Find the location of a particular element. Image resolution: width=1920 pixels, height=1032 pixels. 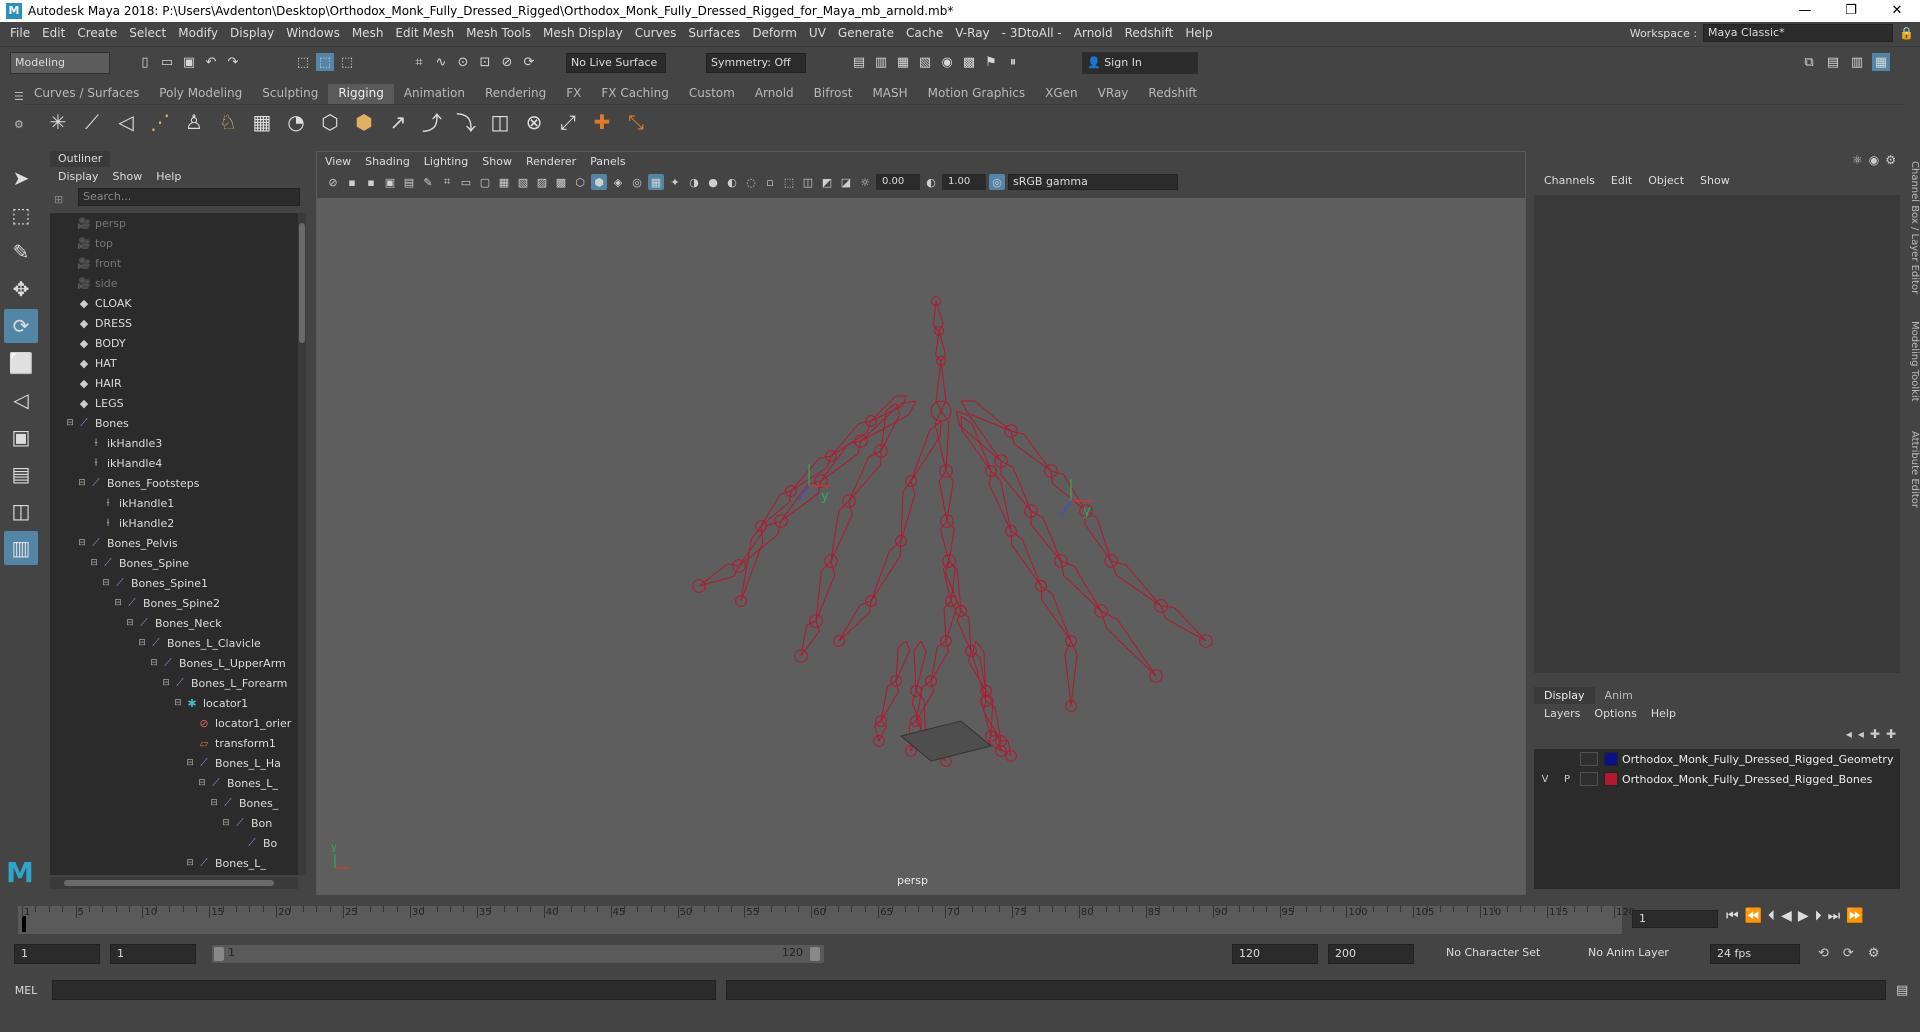

ipr-render-icon: ▦ is located at coordinates (903, 62).